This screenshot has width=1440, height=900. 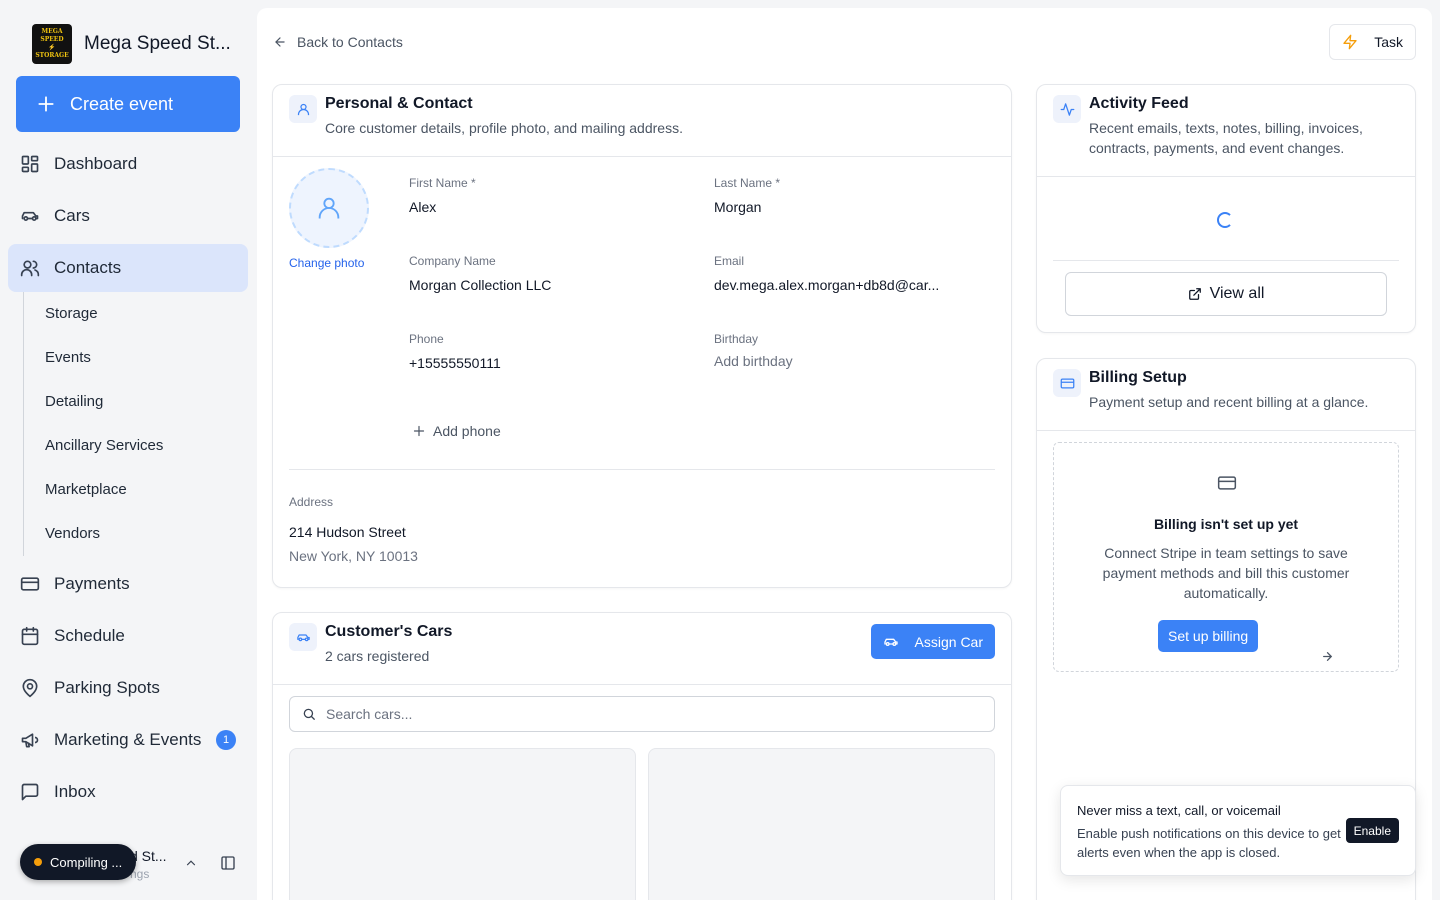 I want to click on nav-item-payments: Payments, so click(x=128, y=584).